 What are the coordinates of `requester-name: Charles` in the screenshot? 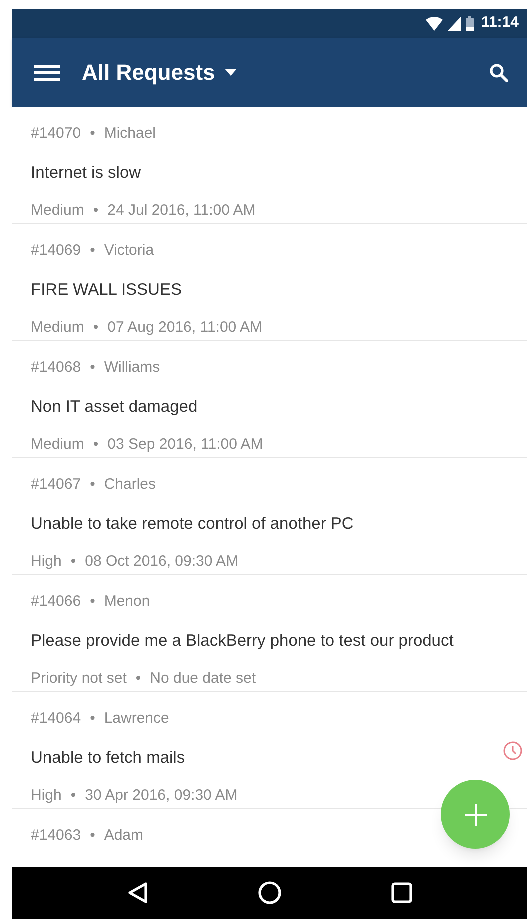 It's located at (130, 485).